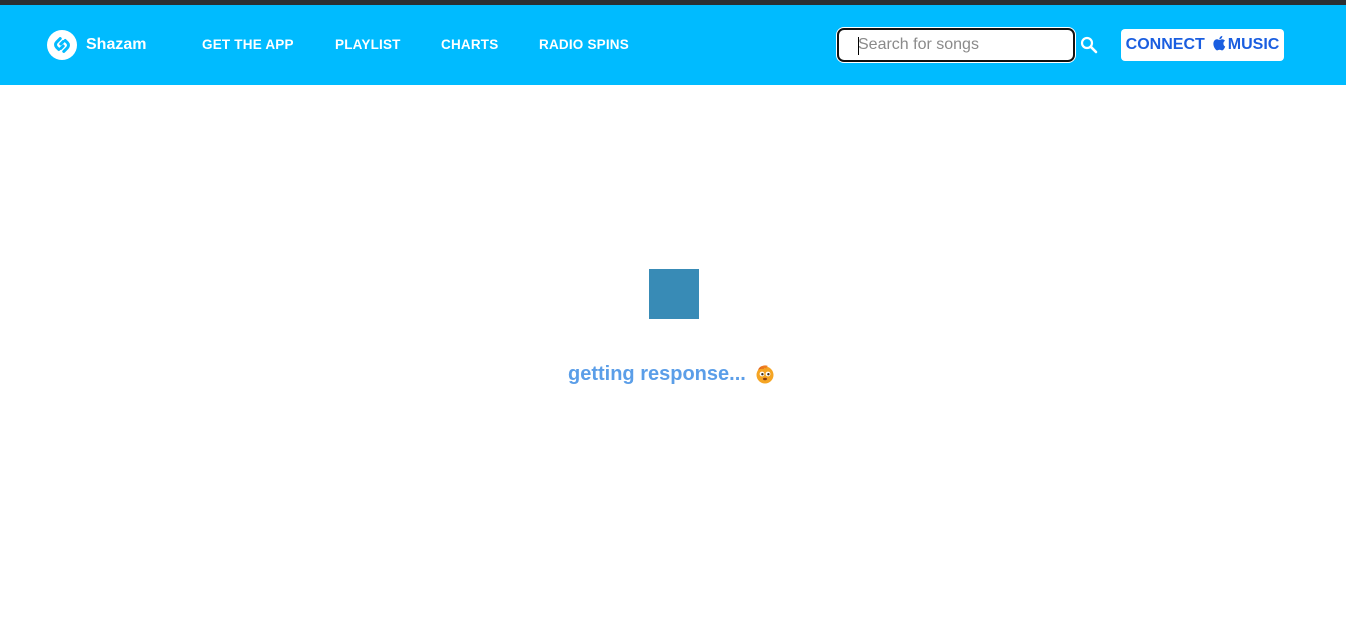 This screenshot has width=1346, height=625. What do you see at coordinates (1219, 43) in the screenshot?
I see `apple-icon` at bounding box center [1219, 43].